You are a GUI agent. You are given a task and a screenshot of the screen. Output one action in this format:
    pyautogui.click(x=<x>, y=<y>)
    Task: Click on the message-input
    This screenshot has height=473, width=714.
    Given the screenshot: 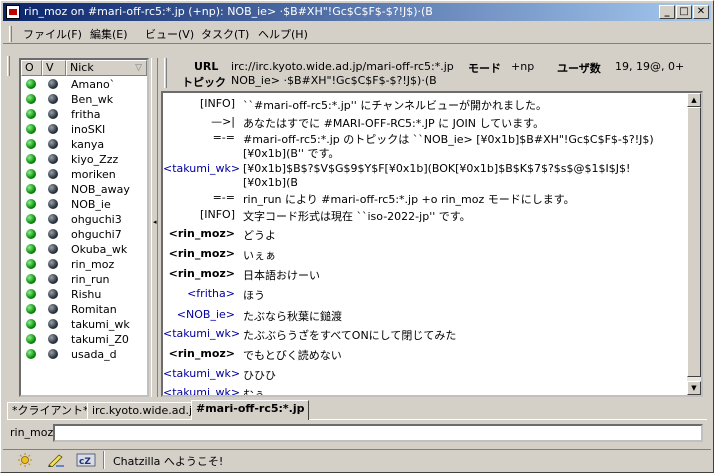 What is the action you would take?
    pyautogui.click(x=378, y=433)
    